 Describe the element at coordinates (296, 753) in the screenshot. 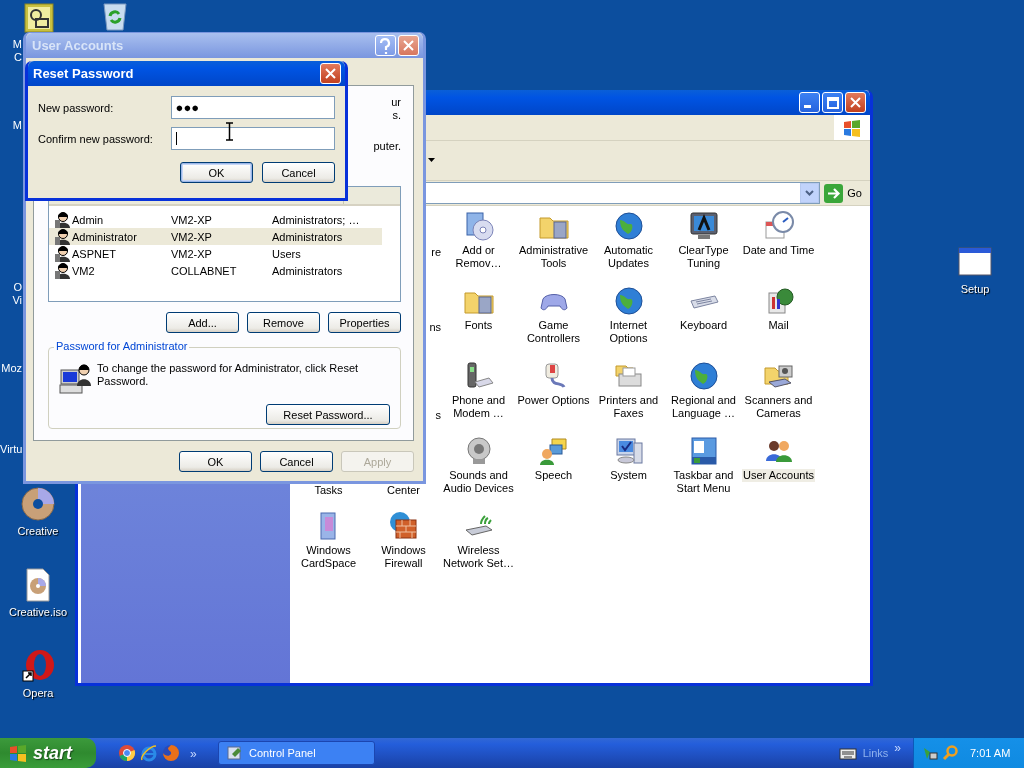

I see `taskbar-button: Control Panel` at that location.